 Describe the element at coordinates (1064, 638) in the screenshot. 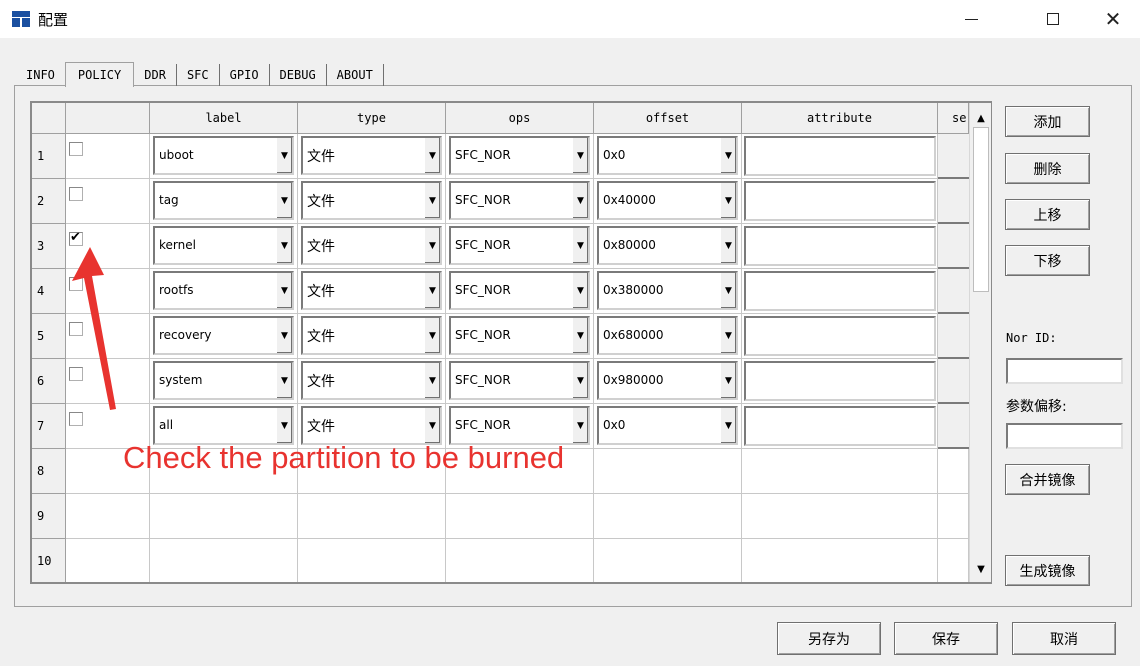

I see `cancel-button: 取消` at that location.